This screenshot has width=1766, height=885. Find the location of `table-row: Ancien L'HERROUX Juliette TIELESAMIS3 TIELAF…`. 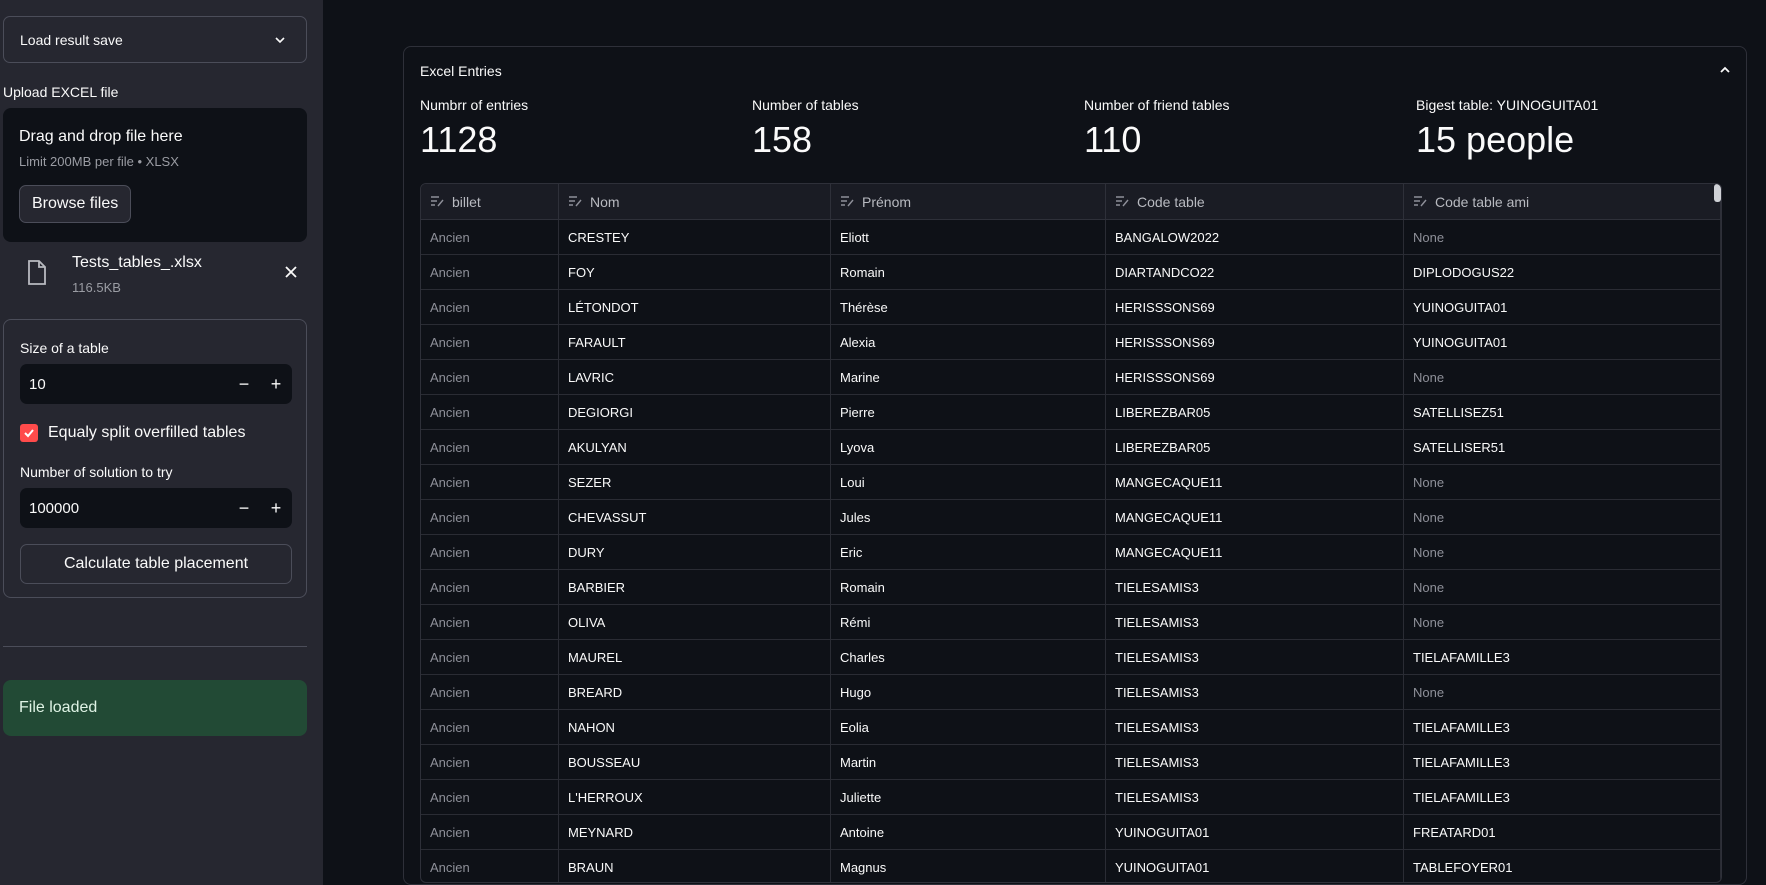

table-row: Ancien L'HERROUX Juliette TIELESAMIS3 TIELAF… is located at coordinates (1071, 797).